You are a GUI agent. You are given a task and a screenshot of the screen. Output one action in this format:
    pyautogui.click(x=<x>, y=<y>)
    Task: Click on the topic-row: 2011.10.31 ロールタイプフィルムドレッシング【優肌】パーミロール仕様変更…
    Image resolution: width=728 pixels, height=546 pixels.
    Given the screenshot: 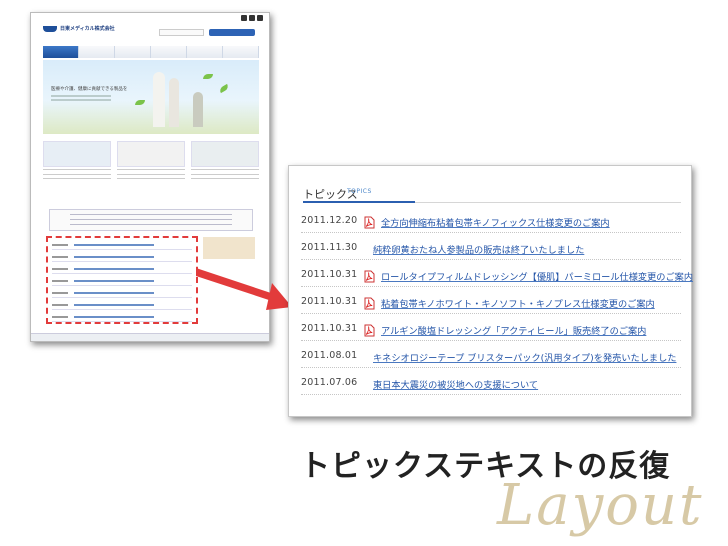 What is the action you would take?
    pyautogui.click(x=497, y=273)
    